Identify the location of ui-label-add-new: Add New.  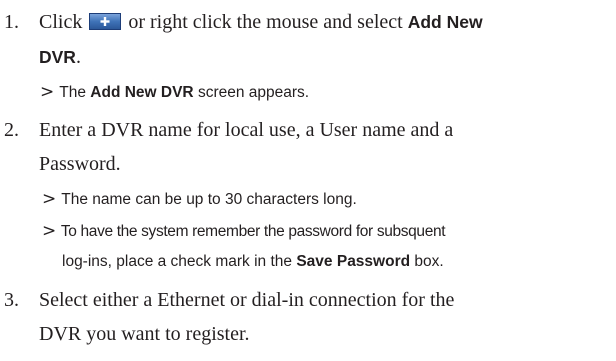
(445, 22).